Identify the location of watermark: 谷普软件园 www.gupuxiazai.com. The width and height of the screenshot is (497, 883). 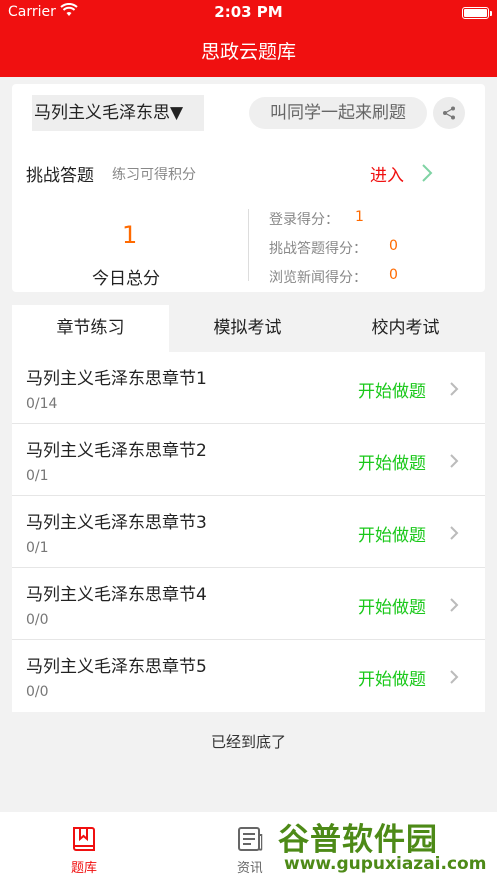
(379, 847).